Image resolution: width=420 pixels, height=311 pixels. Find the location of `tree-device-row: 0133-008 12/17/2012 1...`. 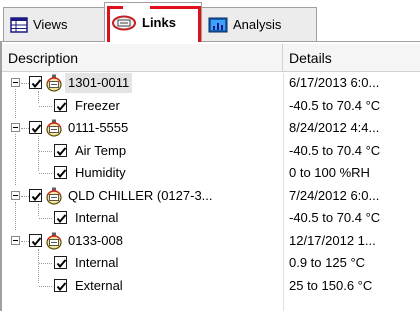

tree-device-row: 0133-008 12/17/2012 1... is located at coordinates (211, 241).